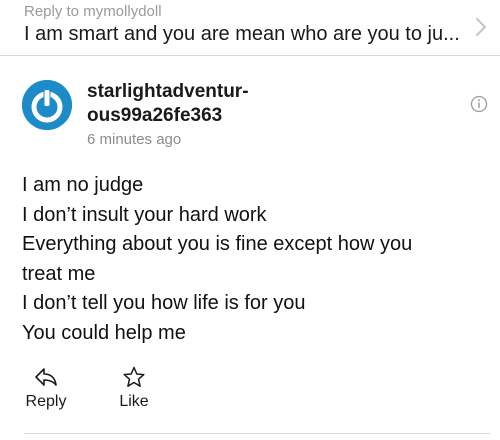 This screenshot has height=440, width=500. I want to click on author-name: starlightadventur- ous99a26fe363, so click(217, 104).